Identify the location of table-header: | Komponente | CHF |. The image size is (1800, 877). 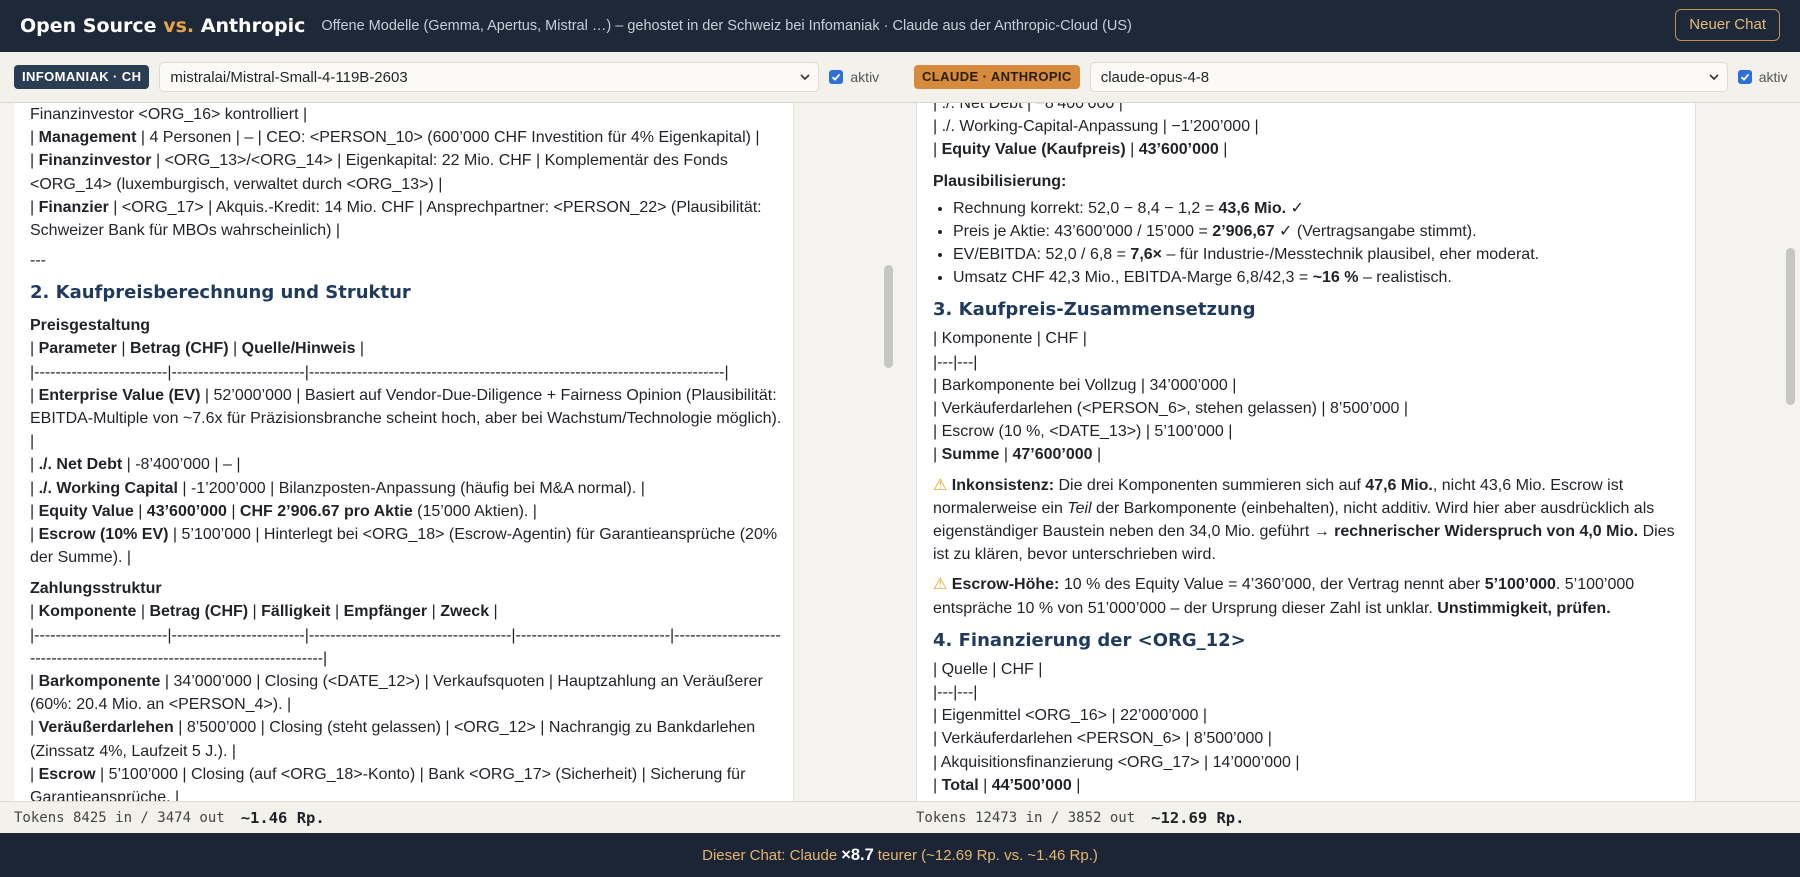
(1010, 339).